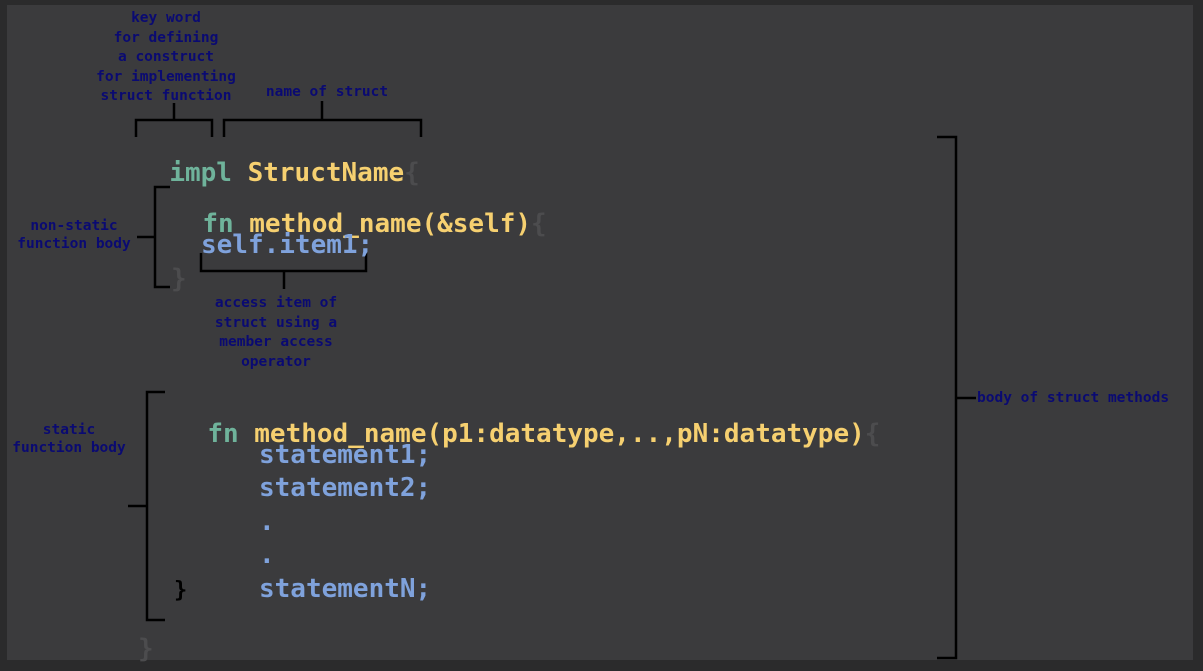 This screenshot has width=1203, height=671. What do you see at coordinates (146, 649) in the screenshot?
I see `impl-close-brace: }` at bounding box center [146, 649].